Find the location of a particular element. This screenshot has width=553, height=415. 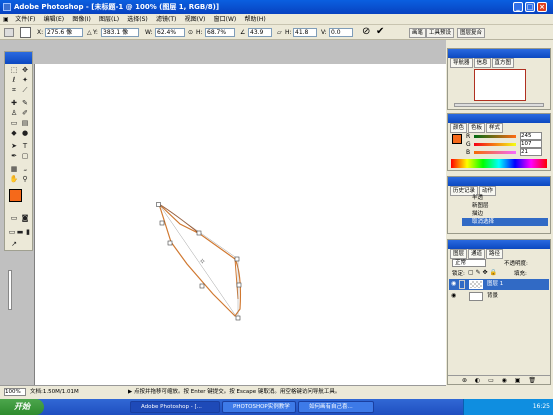

green-value: 107 is located at coordinates (531, 144).